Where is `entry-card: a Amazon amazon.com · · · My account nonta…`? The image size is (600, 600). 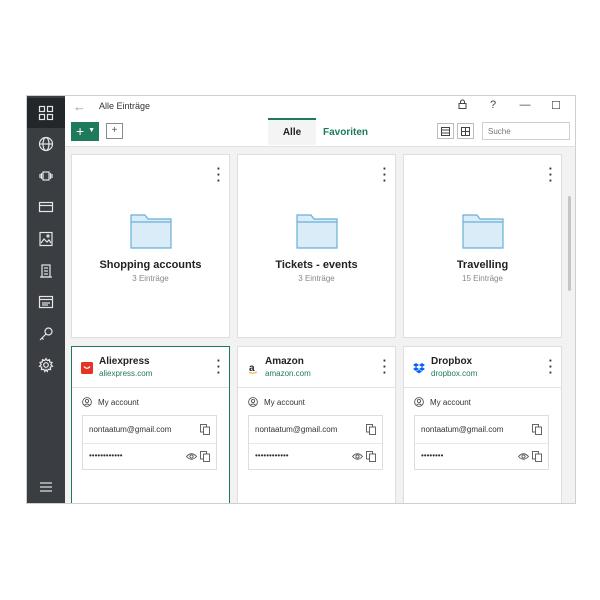 entry-card: a Amazon amazon.com · · · My account nonta… is located at coordinates (316, 424).